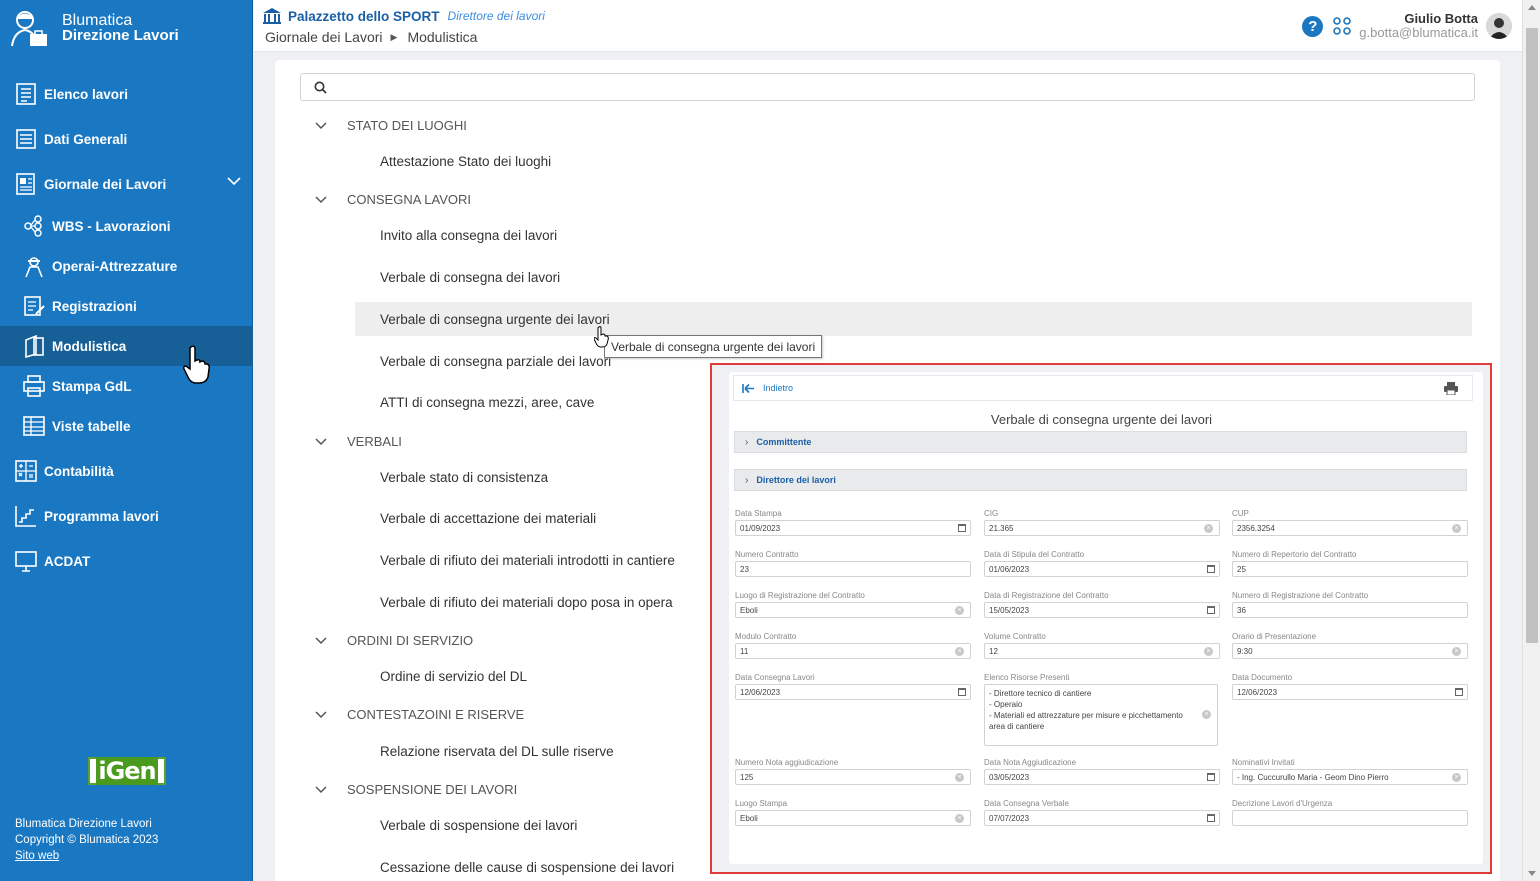 The width and height of the screenshot is (1540, 881). Describe the element at coordinates (747, 442) in the screenshot. I see `chevron-right-icon: ›` at that location.